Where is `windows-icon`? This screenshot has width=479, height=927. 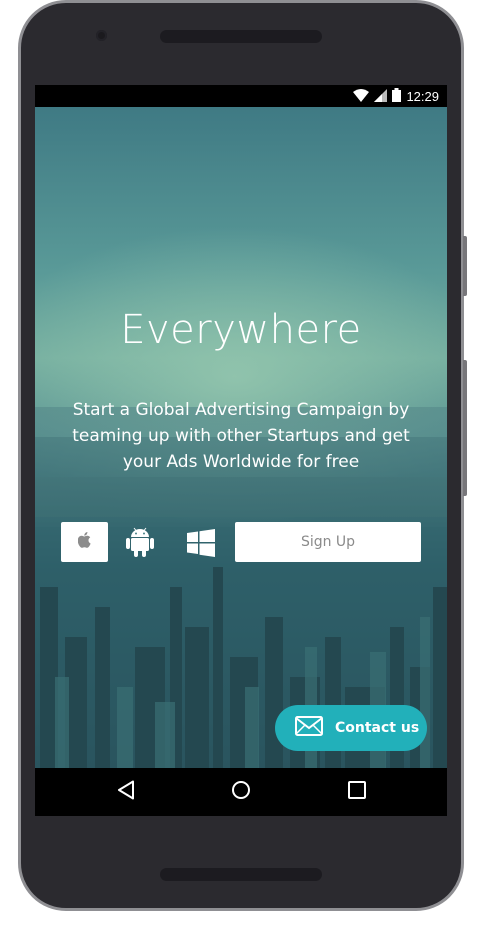
windows-icon is located at coordinates (201, 543).